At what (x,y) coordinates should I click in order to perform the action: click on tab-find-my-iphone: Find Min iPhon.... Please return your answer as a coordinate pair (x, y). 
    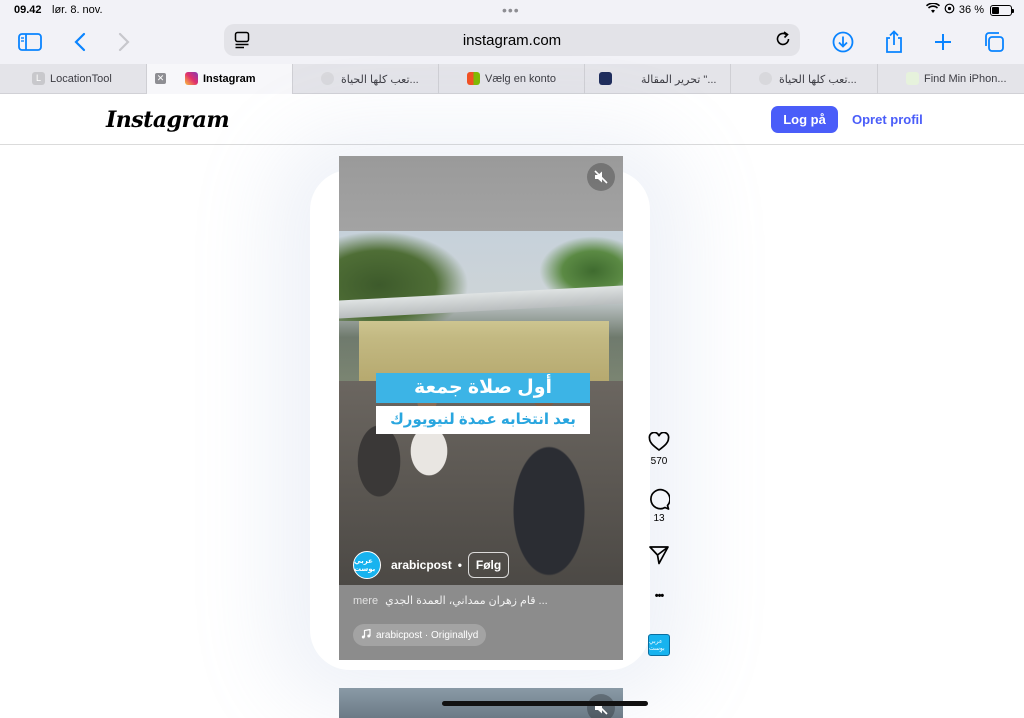
    Looking at the image, I should click on (951, 79).